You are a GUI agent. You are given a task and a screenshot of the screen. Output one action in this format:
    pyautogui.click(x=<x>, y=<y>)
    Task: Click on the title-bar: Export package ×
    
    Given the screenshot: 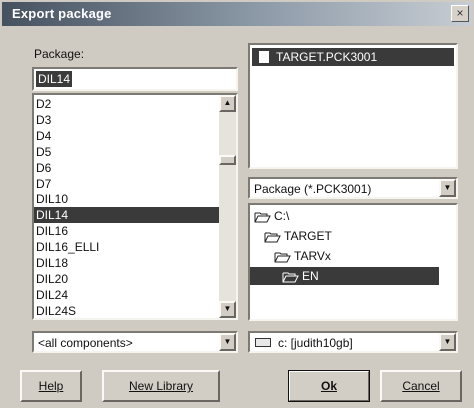 What is the action you would take?
    pyautogui.click(x=237, y=14)
    